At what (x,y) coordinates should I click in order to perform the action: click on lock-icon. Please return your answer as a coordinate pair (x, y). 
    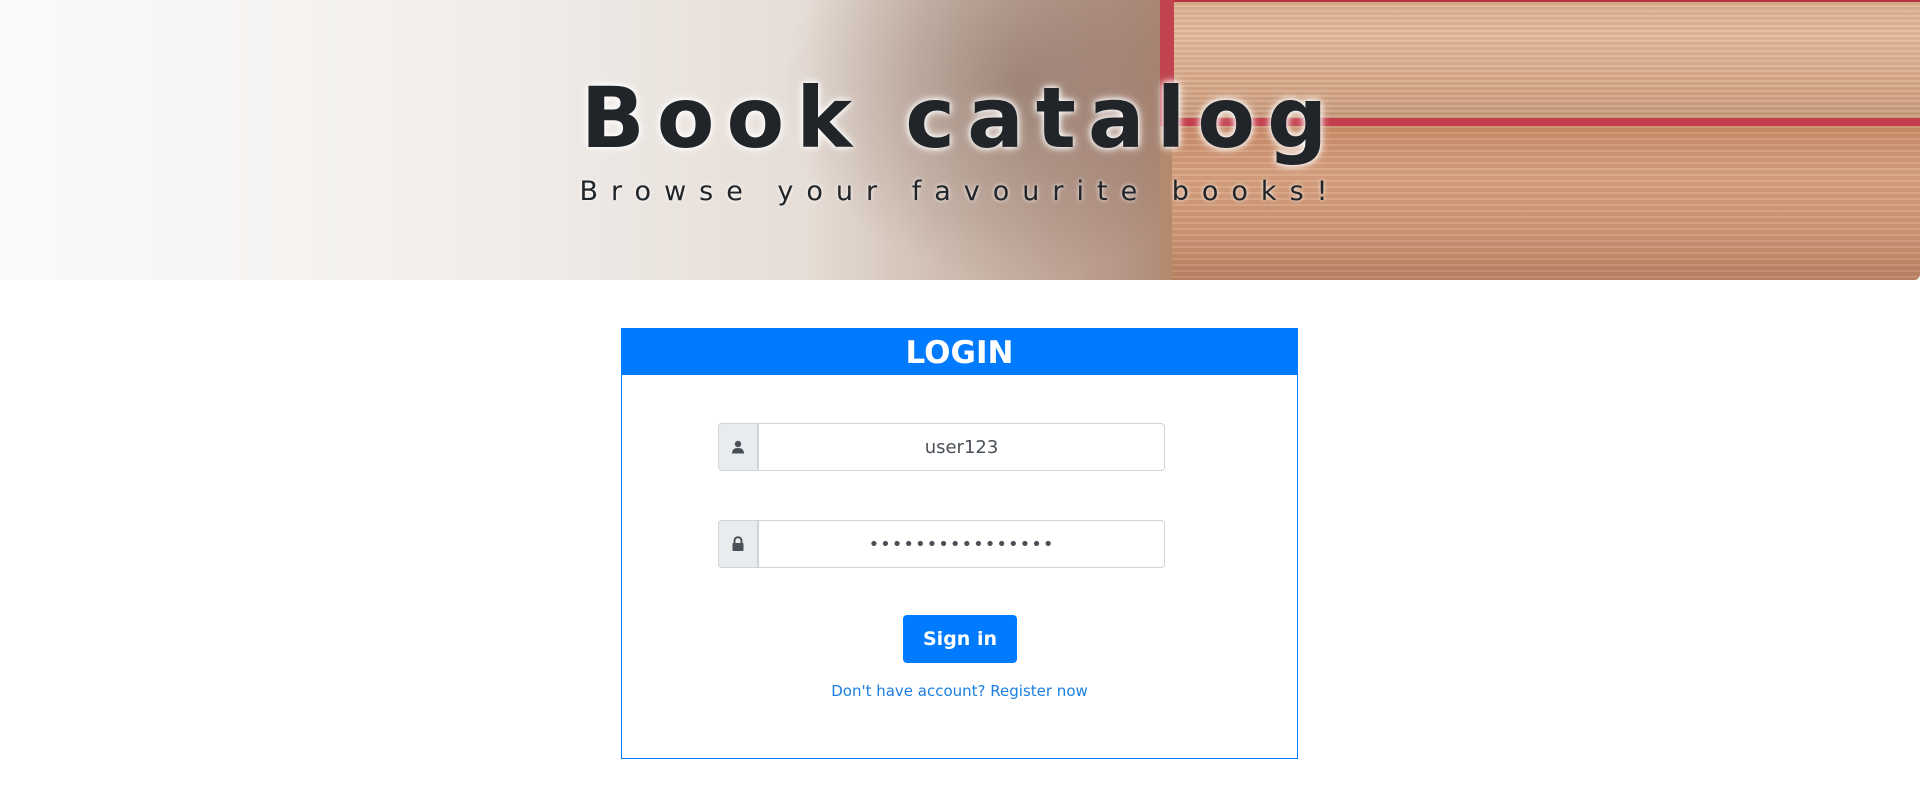
    Looking at the image, I should click on (738, 544).